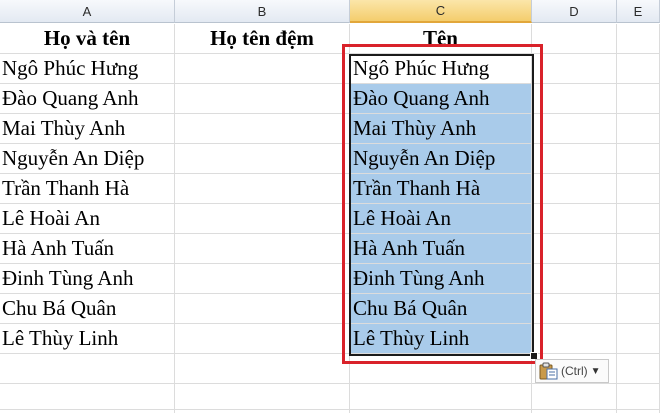  Describe the element at coordinates (441, 278) in the screenshot. I see `first-name-cell: Đinh Tùng Anh` at that location.